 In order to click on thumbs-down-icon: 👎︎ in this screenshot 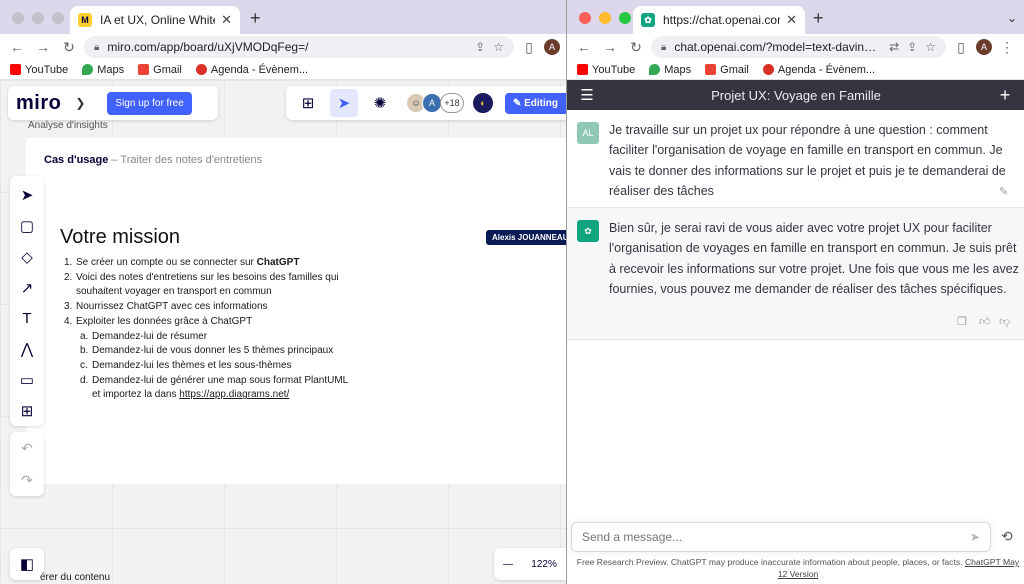, I will do `click(1004, 322)`.